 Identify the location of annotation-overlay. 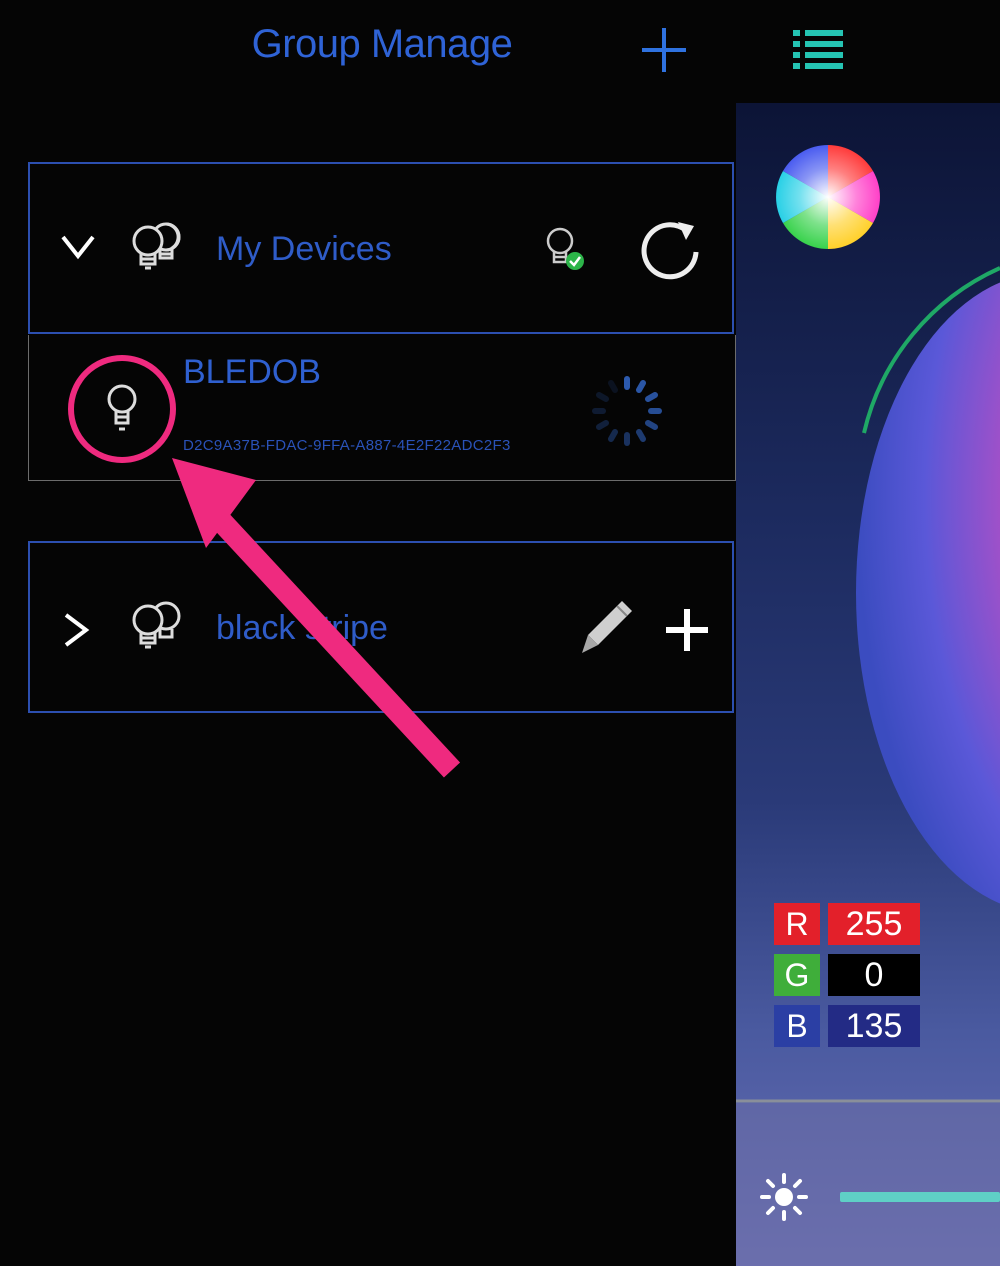
(264, 566).